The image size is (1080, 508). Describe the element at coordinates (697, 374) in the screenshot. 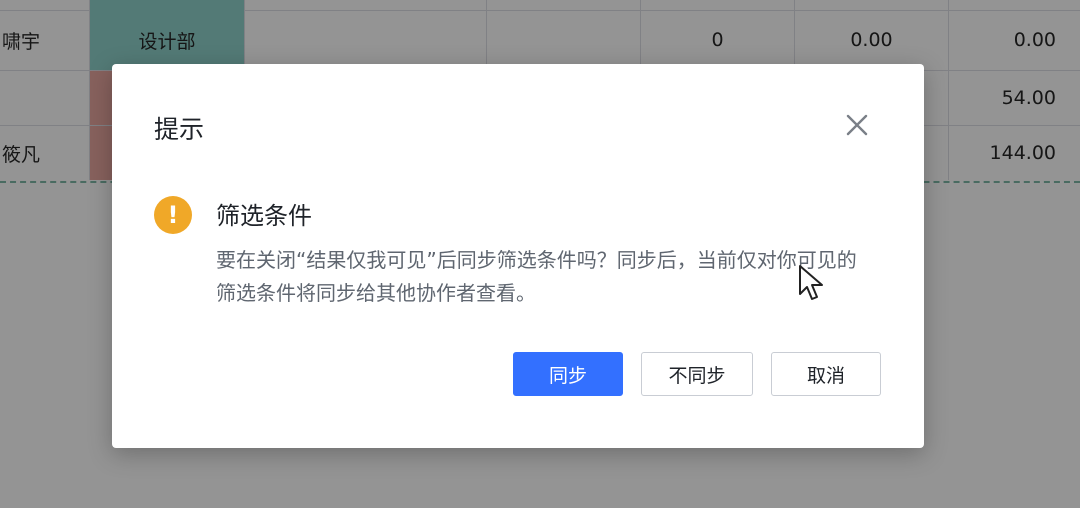

I see `no-sync-button: 不同步` at that location.